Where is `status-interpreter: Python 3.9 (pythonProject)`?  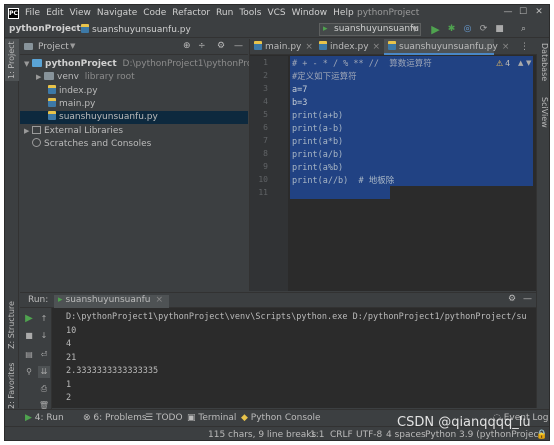 status-interpreter: Python 3.9 (pythonProject) is located at coordinates (485, 435).